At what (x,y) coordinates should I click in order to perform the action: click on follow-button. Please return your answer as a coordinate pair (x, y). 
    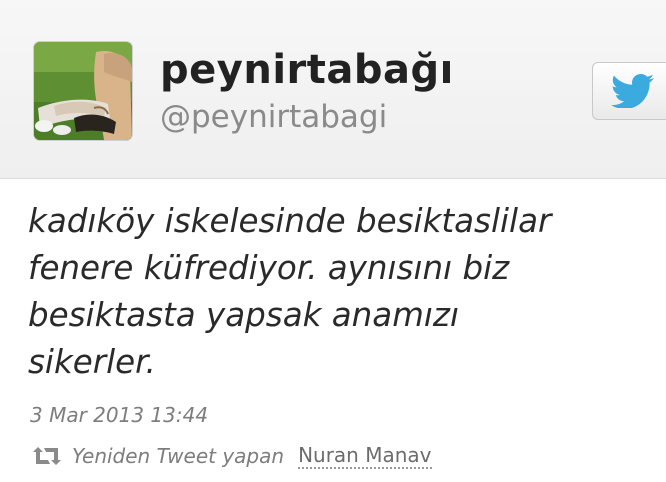
    Looking at the image, I should click on (629, 91).